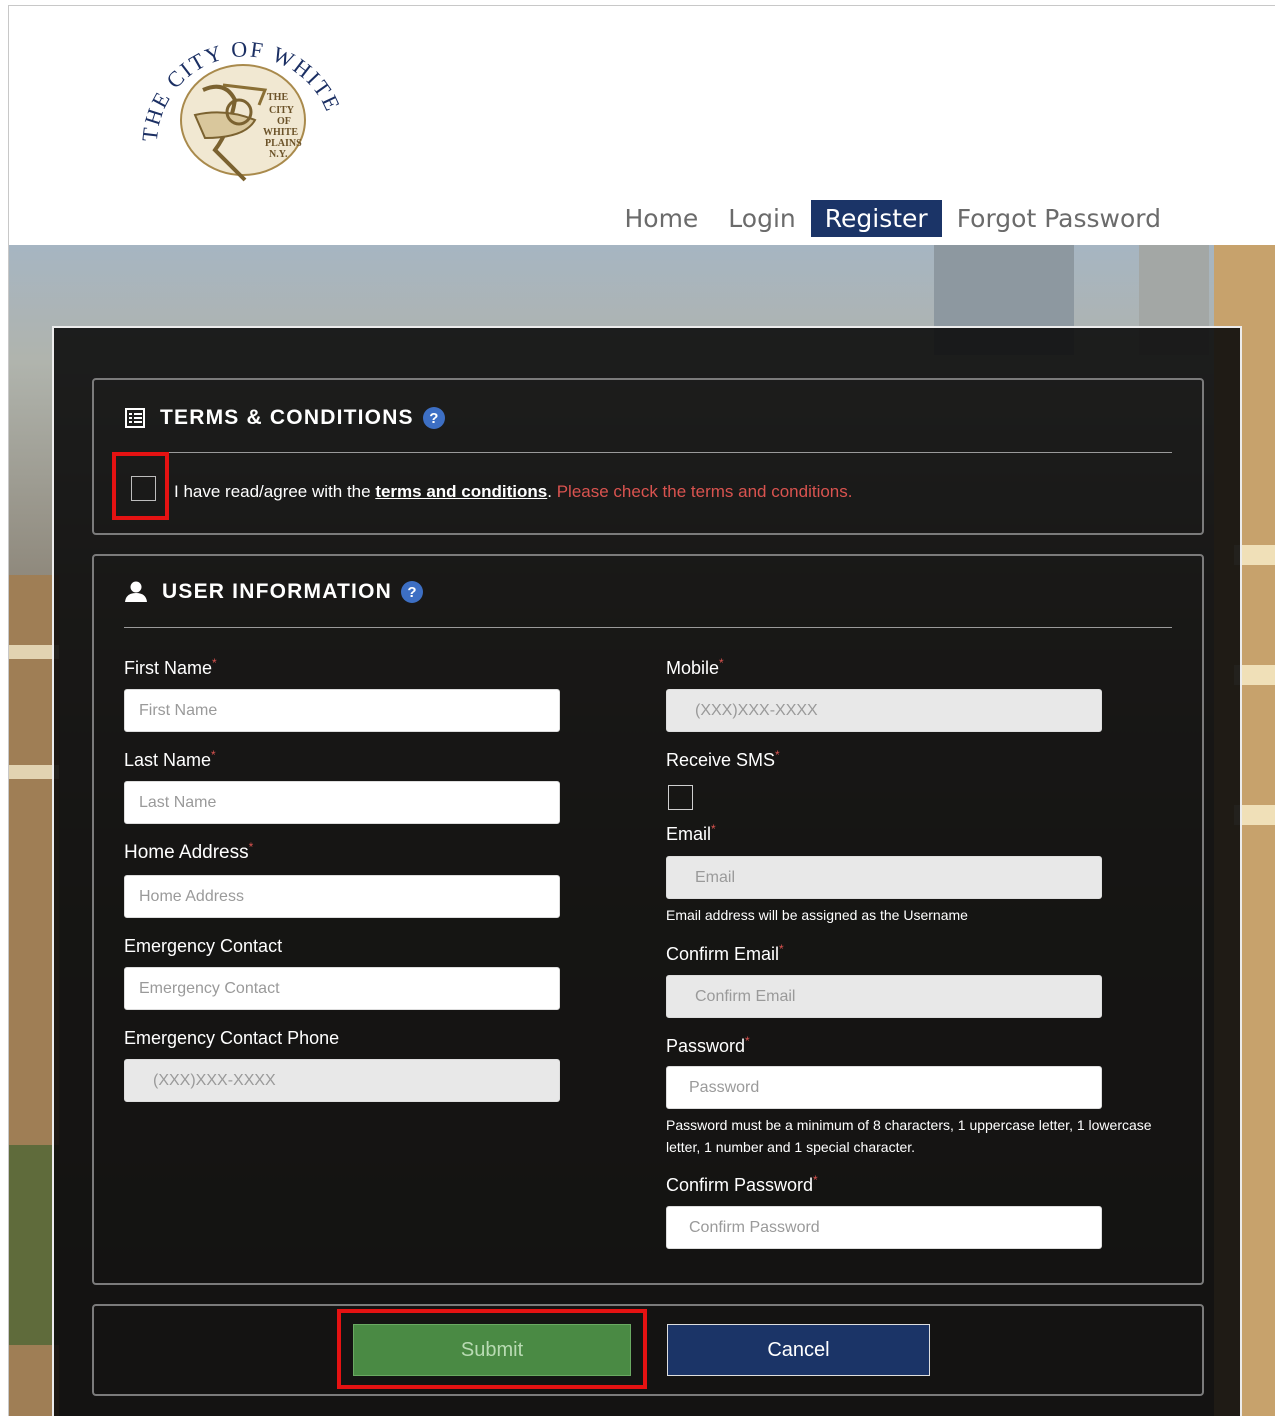 This screenshot has height=1416, width=1275. What do you see at coordinates (761, 218) in the screenshot?
I see `nav-login-link: Login` at bounding box center [761, 218].